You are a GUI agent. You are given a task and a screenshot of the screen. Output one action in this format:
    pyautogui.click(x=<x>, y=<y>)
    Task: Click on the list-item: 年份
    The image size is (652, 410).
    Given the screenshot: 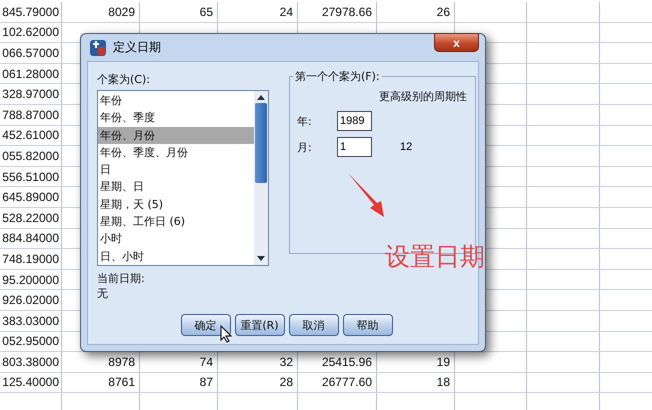 What is the action you would take?
    pyautogui.click(x=176, y=101)
    